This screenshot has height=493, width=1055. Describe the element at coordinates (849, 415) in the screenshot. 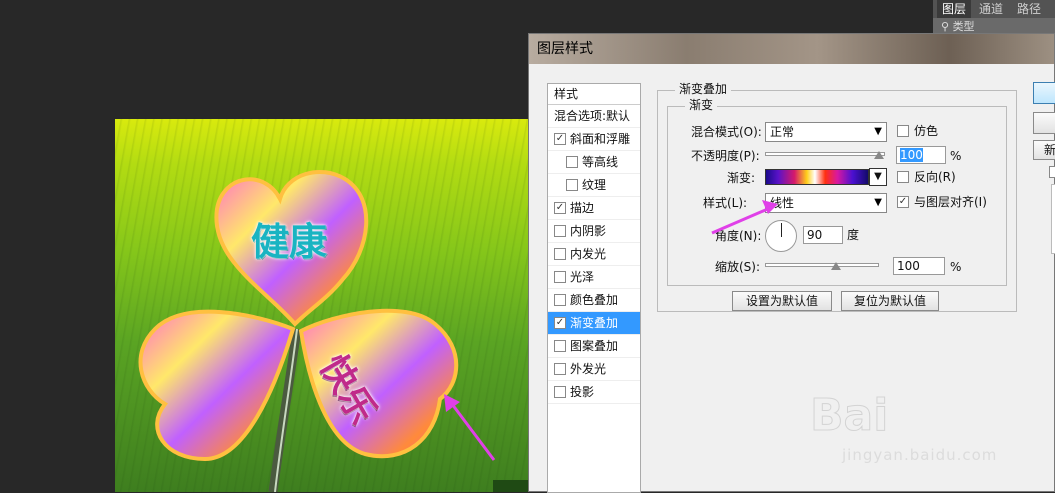

I see `watermark-logo-text: Bai` at that location.